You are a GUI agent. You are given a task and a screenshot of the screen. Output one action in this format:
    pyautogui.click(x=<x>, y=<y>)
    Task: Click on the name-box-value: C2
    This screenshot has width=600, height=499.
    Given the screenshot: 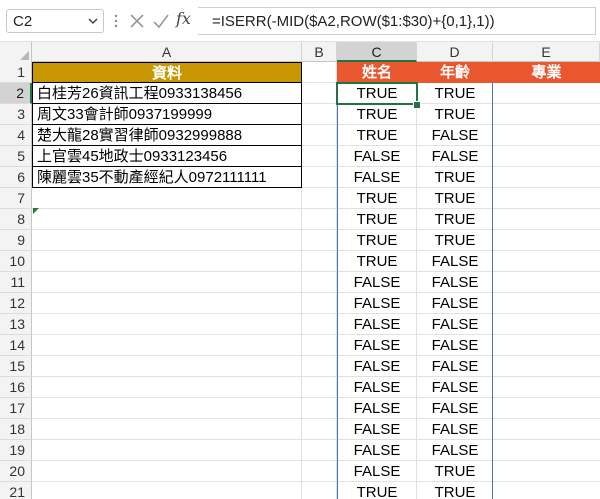 What is the action you would take?
    pyautogui.click(x=23, y=21)
    